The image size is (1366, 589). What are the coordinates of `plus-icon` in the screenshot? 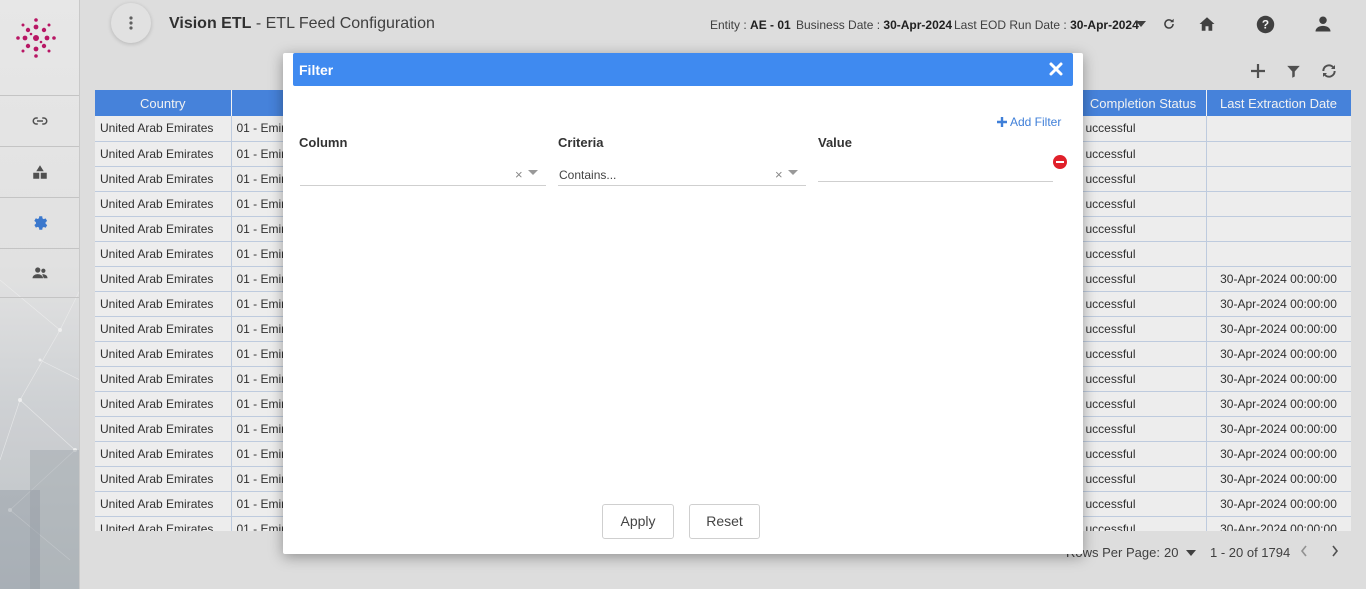 It's located at (1002, 122).